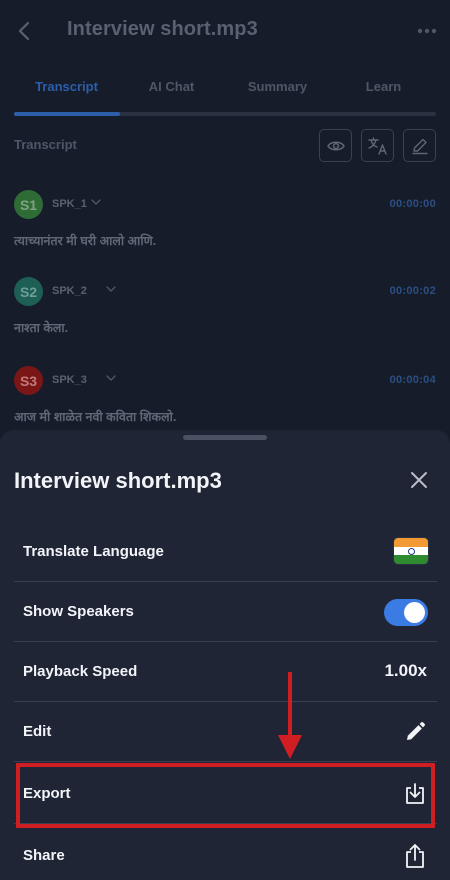  Describe the element at coordinates (413, 204) in the screenshot. I see `segment-timestamp: 00:00:00` at that location.